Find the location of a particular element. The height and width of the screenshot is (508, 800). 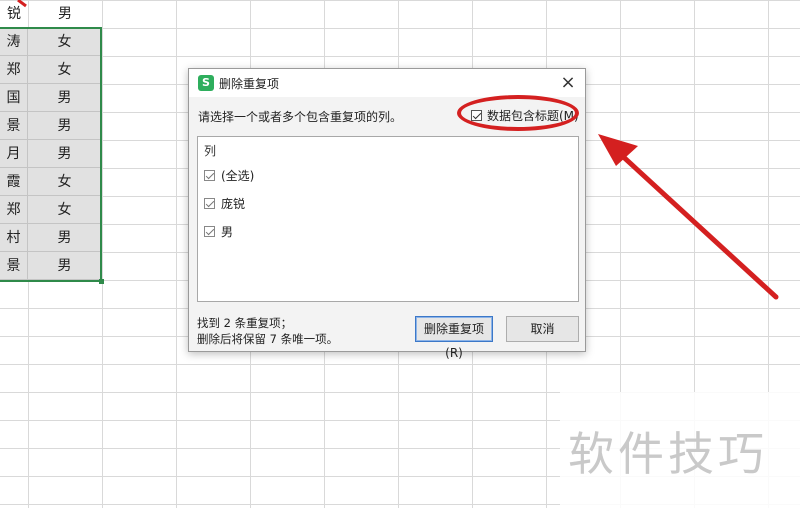

column-item-pangrui: 庞锐 is located at coordinates (224, 203).